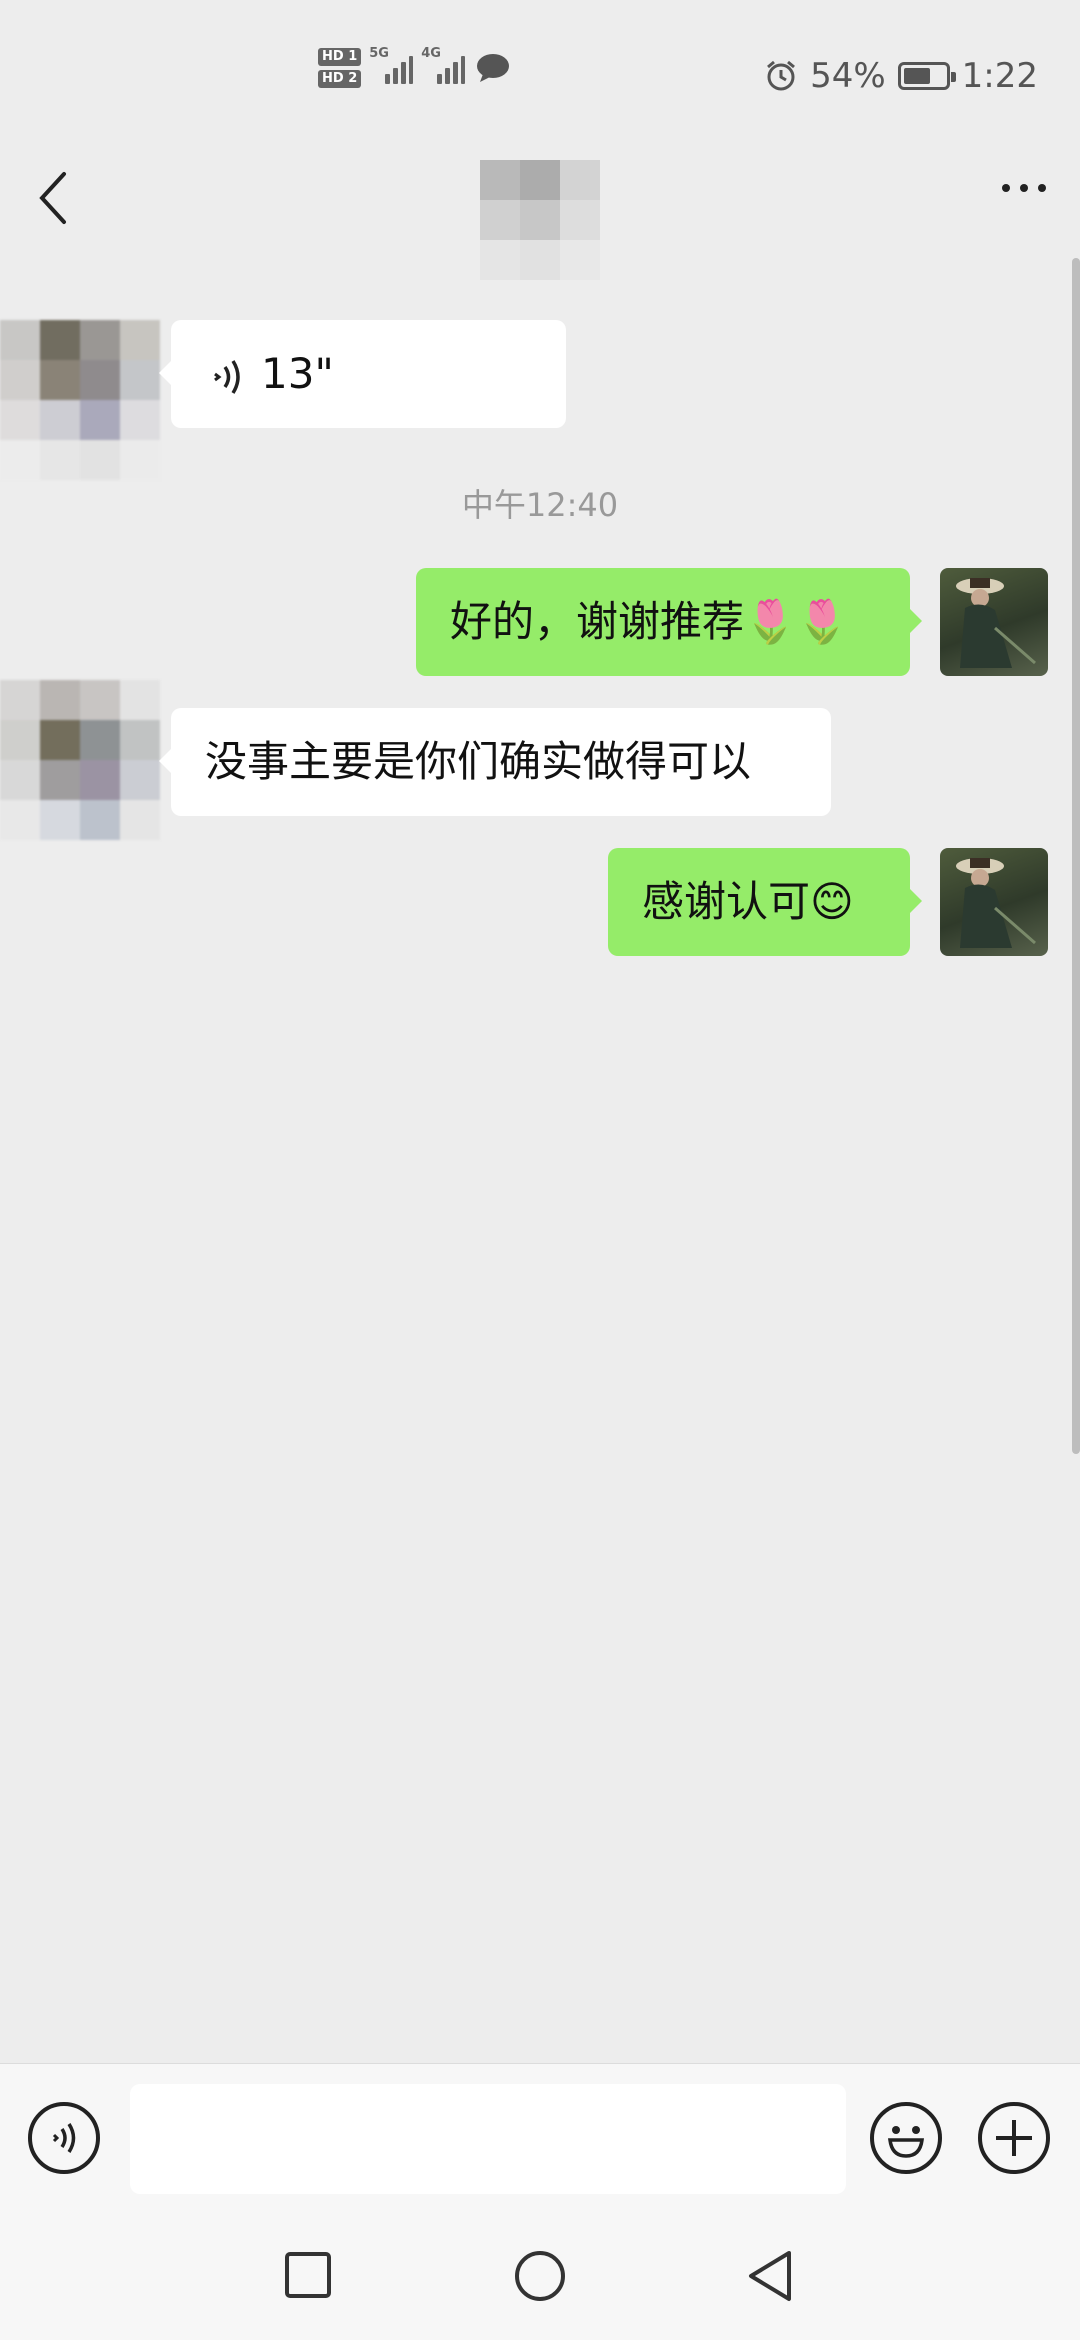 Image resolution: width=1080 pixels, height=2340 pixels. What do you see at coordinates (488, 2139) in the screenshot?
I see `message-input` at bounding box center [488, 2139].